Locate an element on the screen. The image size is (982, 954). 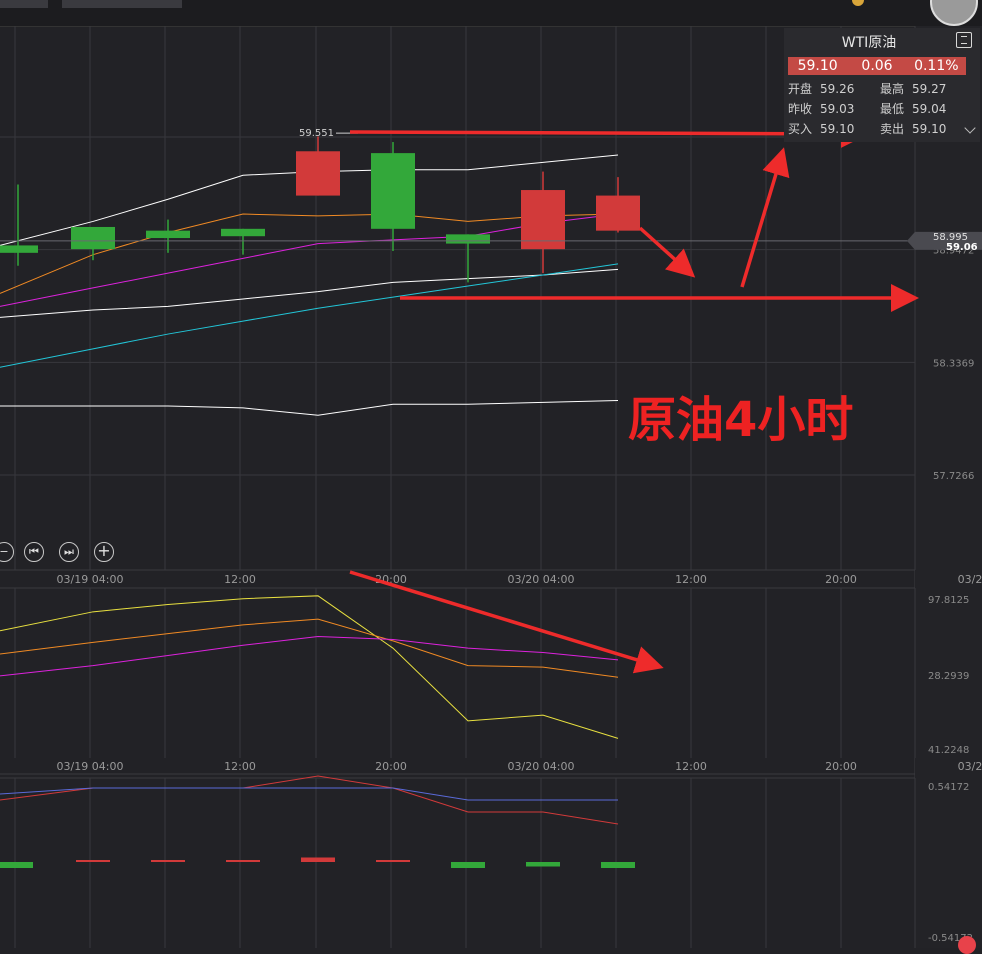
zoom-in-button: + is located at coordinates (104, 552).